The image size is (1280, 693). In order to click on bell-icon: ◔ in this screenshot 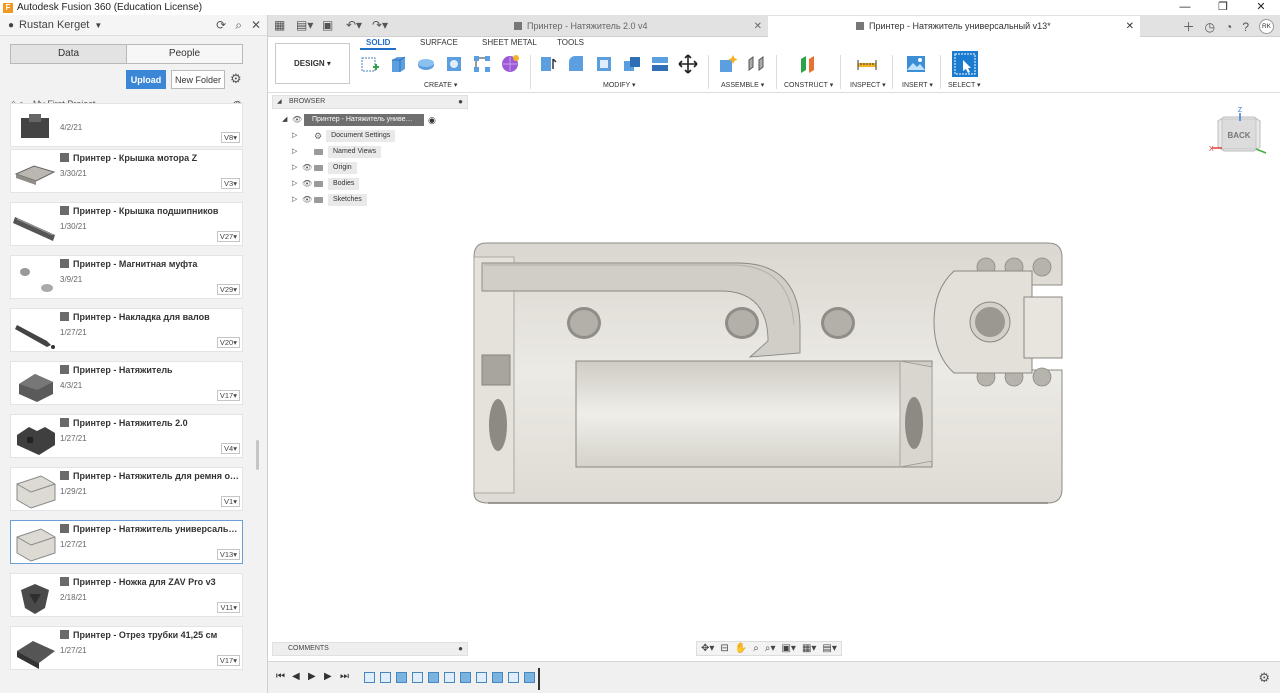, I will do `click(1228, 27)`.